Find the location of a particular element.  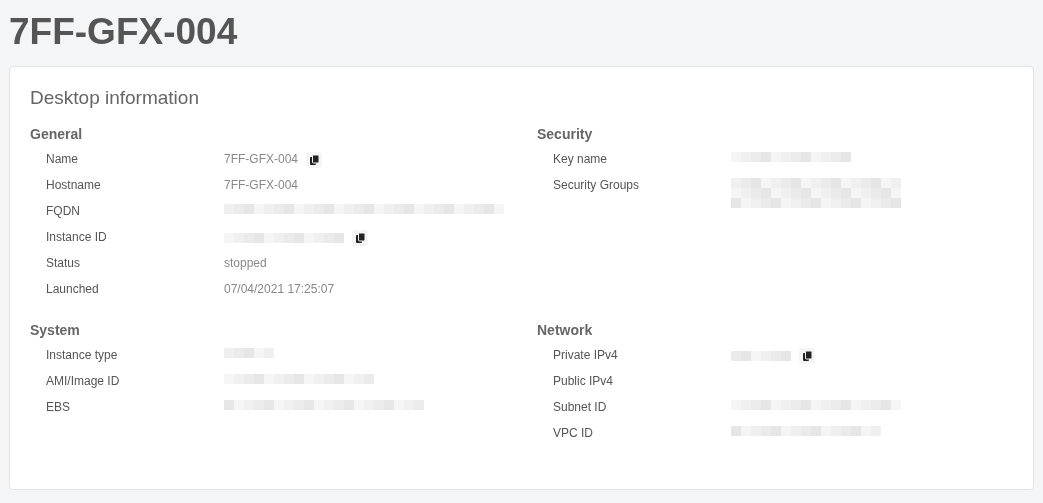

card-title: Desktop information is located at coordinates (115, 98).